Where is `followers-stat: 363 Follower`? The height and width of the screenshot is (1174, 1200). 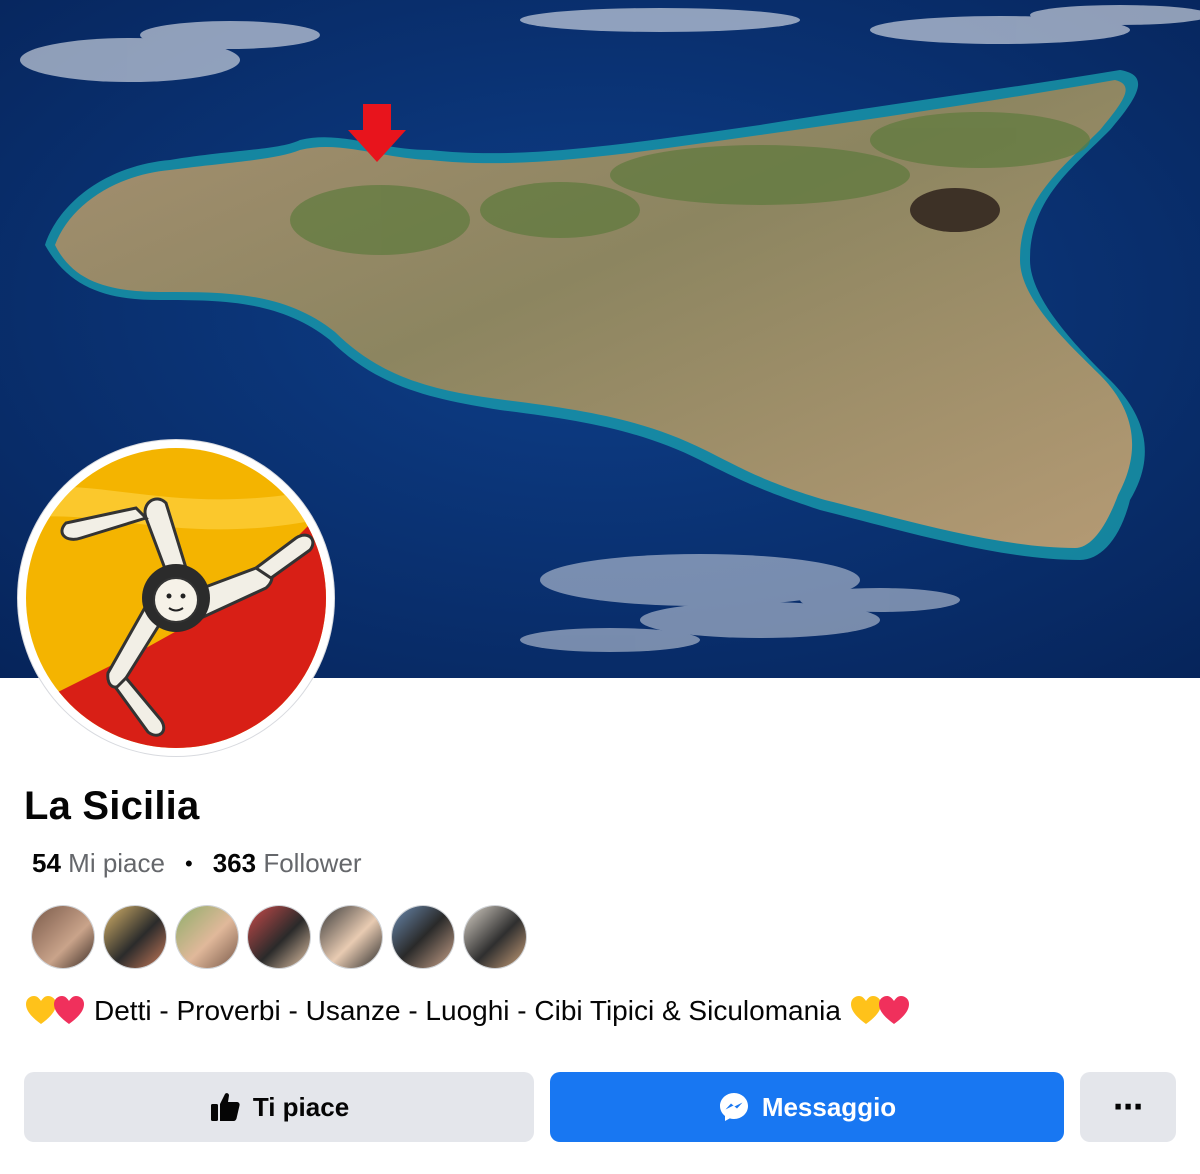 followers-stat: 363 Follower is located at coordinates (287, 863).